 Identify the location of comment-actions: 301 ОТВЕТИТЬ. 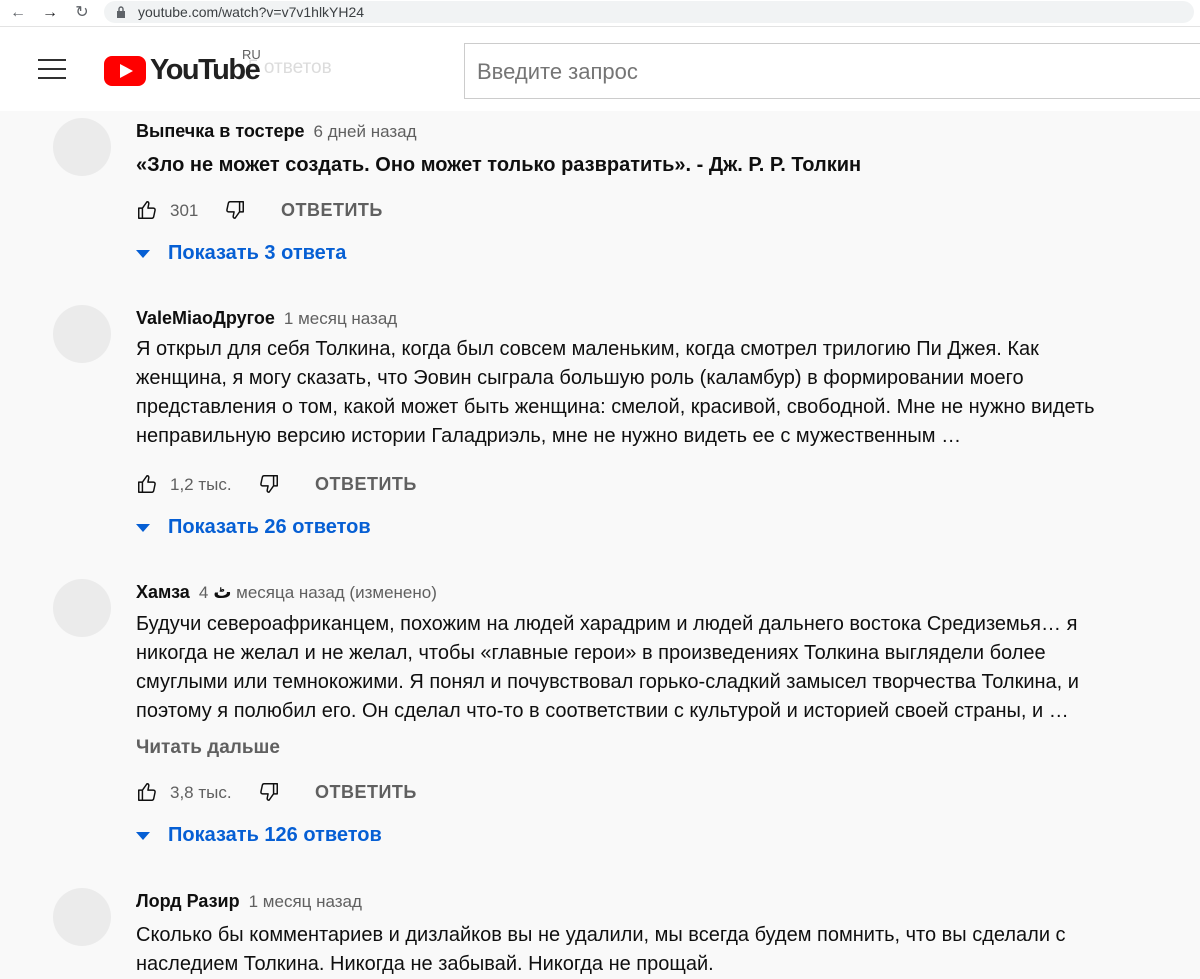
(386, 211).